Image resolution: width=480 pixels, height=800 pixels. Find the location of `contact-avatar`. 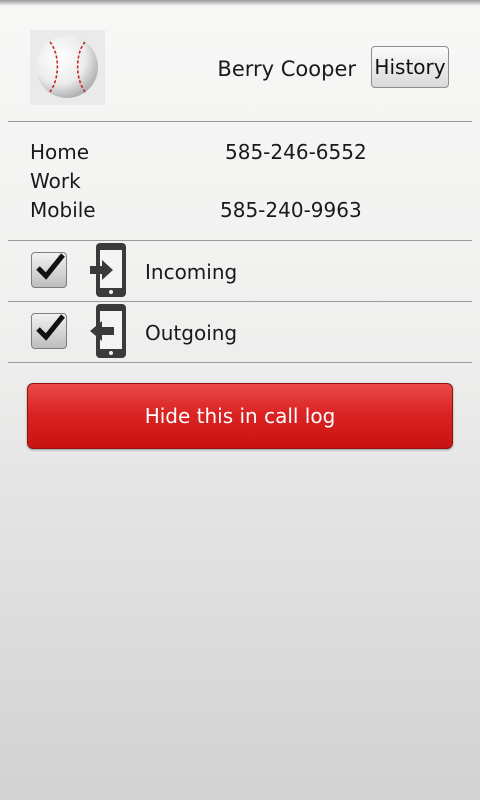

contact-avatar is located at coordinates (67, 67).